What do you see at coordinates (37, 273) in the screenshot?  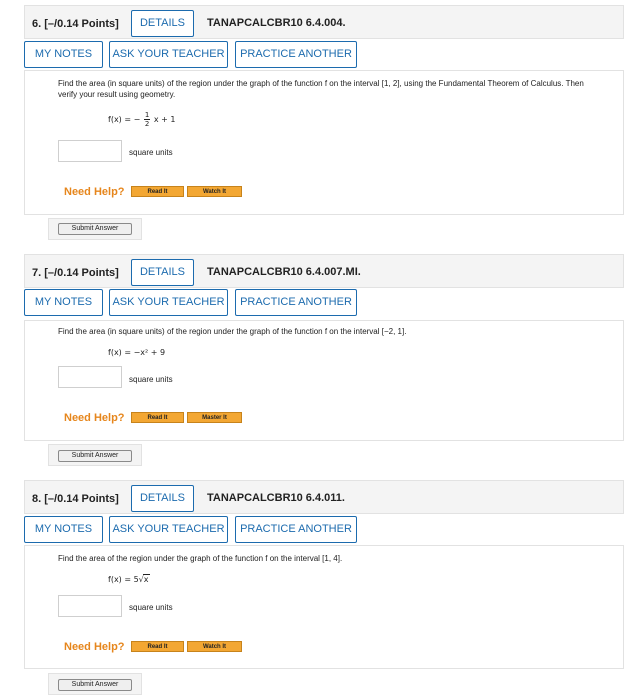 I see `question-number-label: 7.` at bounding box center [37, 273].